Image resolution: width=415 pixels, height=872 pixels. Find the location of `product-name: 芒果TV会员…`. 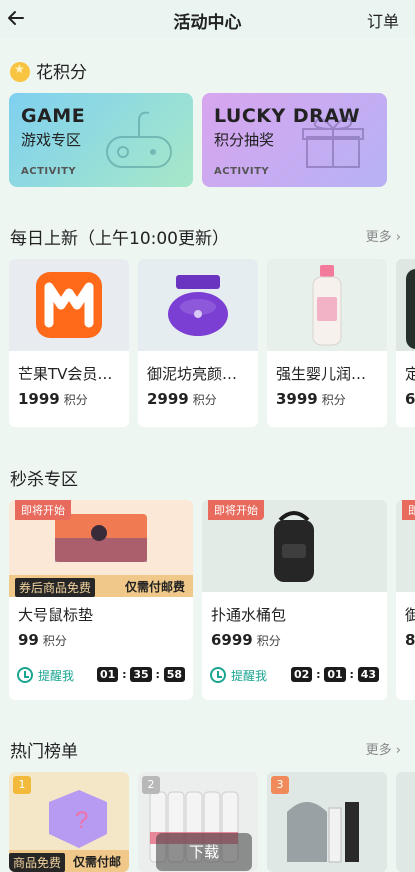

product-name: 芒果TV会员… is located at coordinates (65, 374).